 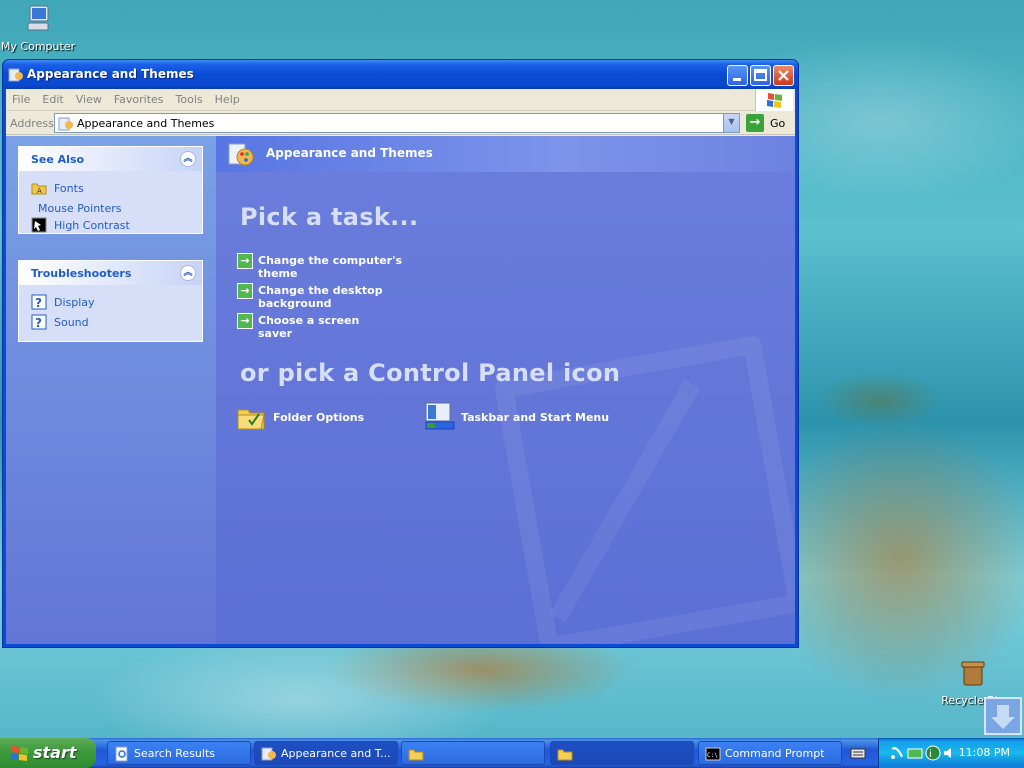 I want to click on close-icon, so click(x=783, y=75).